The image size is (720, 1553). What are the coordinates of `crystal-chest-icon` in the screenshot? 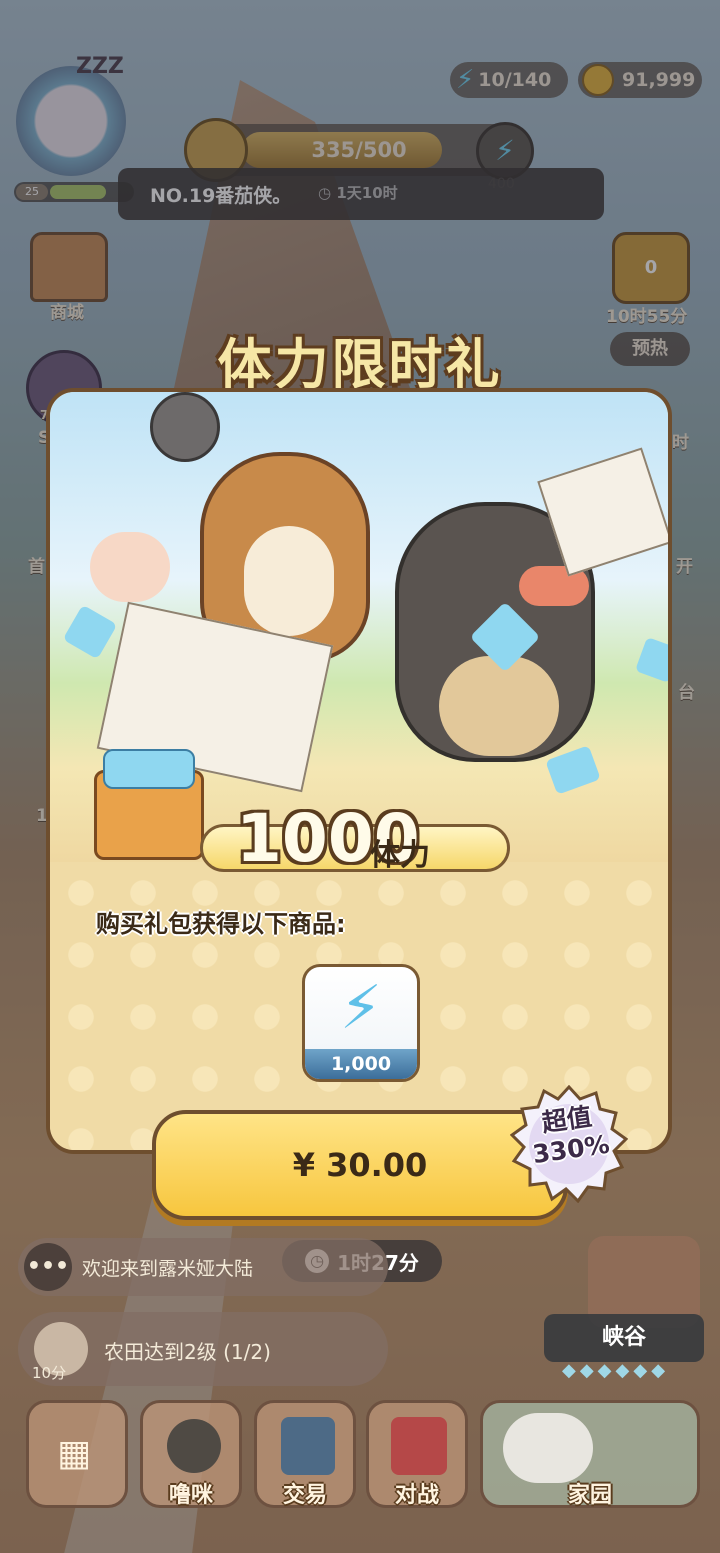 It's located at (149, 804).